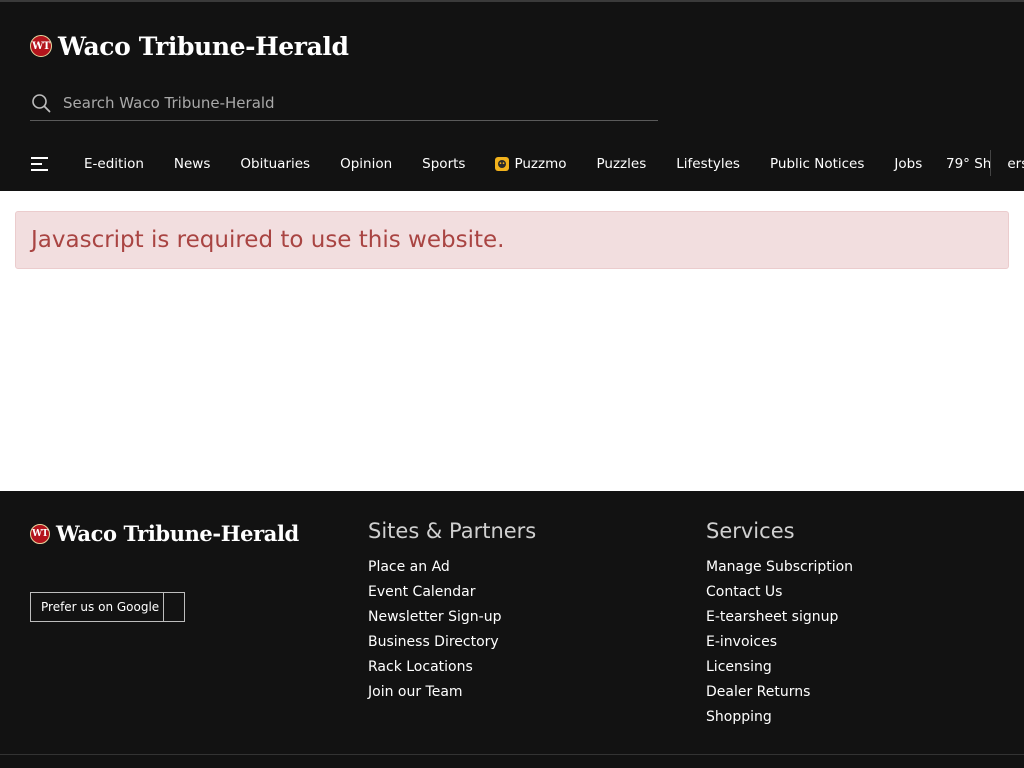 The width and height of the screenshot is (1024, 768). Describe the element at coordinates (41, 46) in the screenshot. I see `logo-seal-icon: WT` at that location.